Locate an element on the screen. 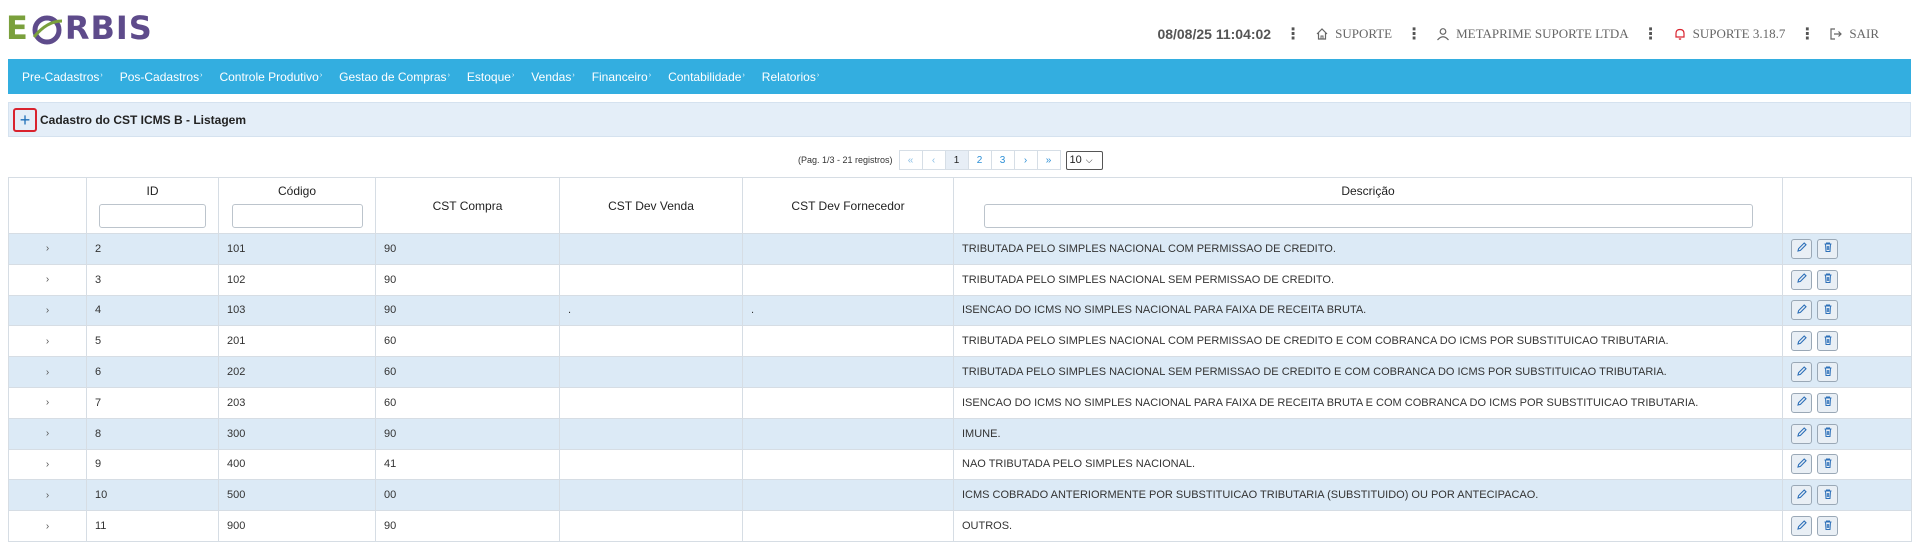 Image resolution: width=1919 pixels, height=554 pixels. cell-id: 10 is located at coordinates (152, 495).